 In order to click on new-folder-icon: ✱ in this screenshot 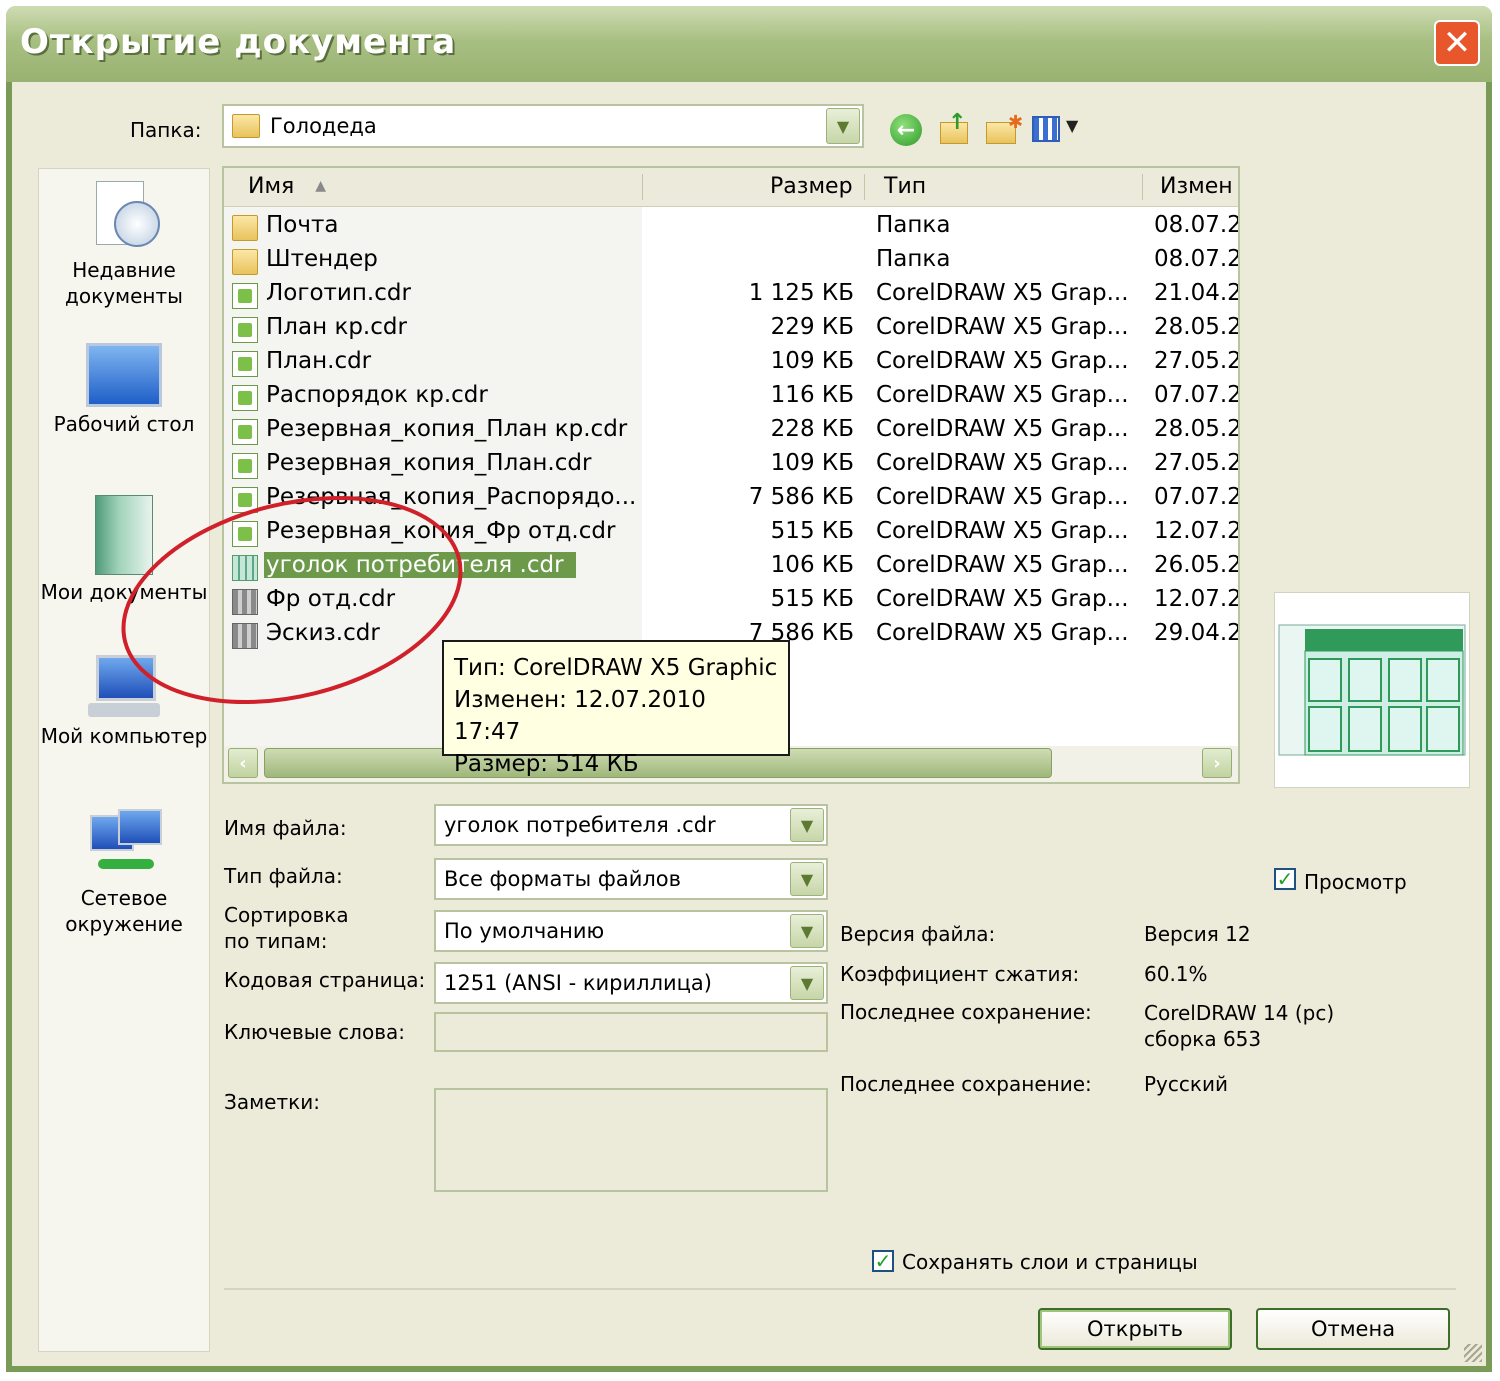, I will do `click(1004, 128)`.